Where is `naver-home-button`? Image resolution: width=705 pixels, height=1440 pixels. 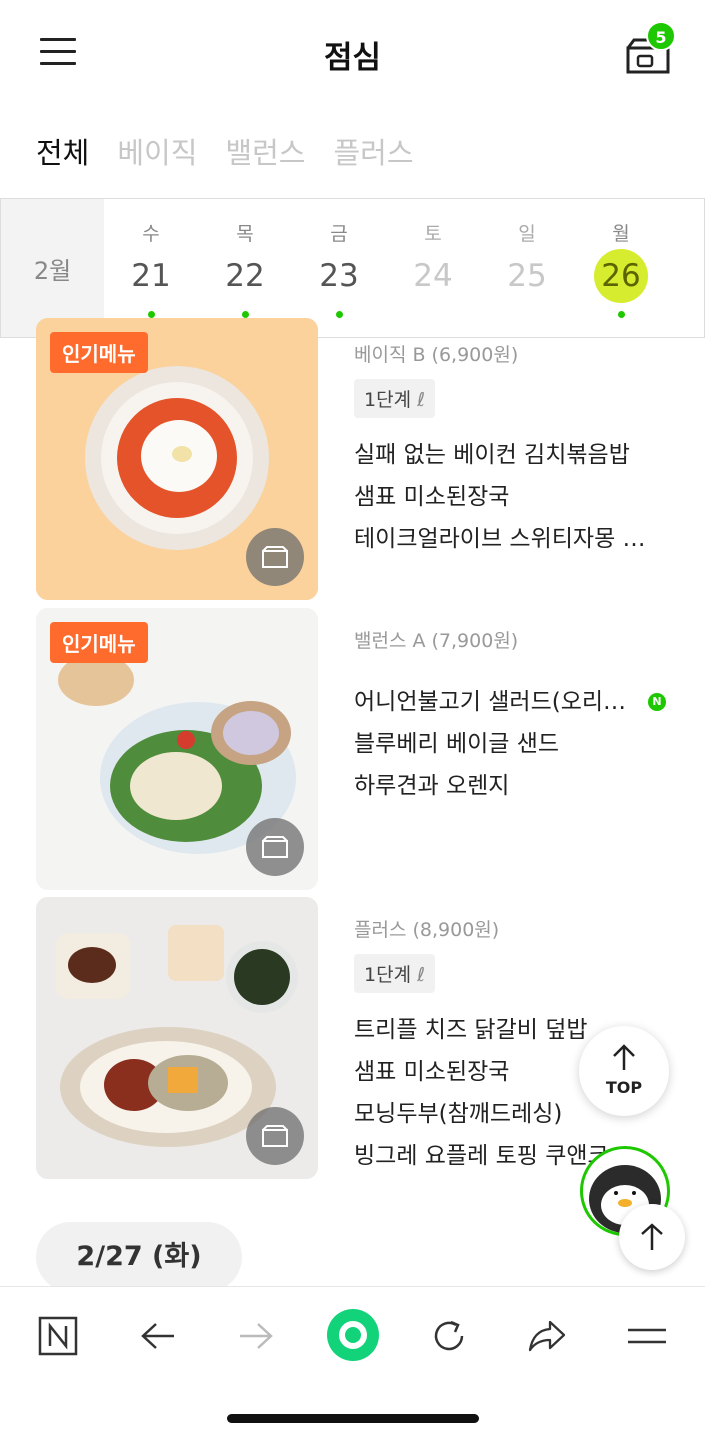
naver-home-button is located at coordinates (58, 1336).